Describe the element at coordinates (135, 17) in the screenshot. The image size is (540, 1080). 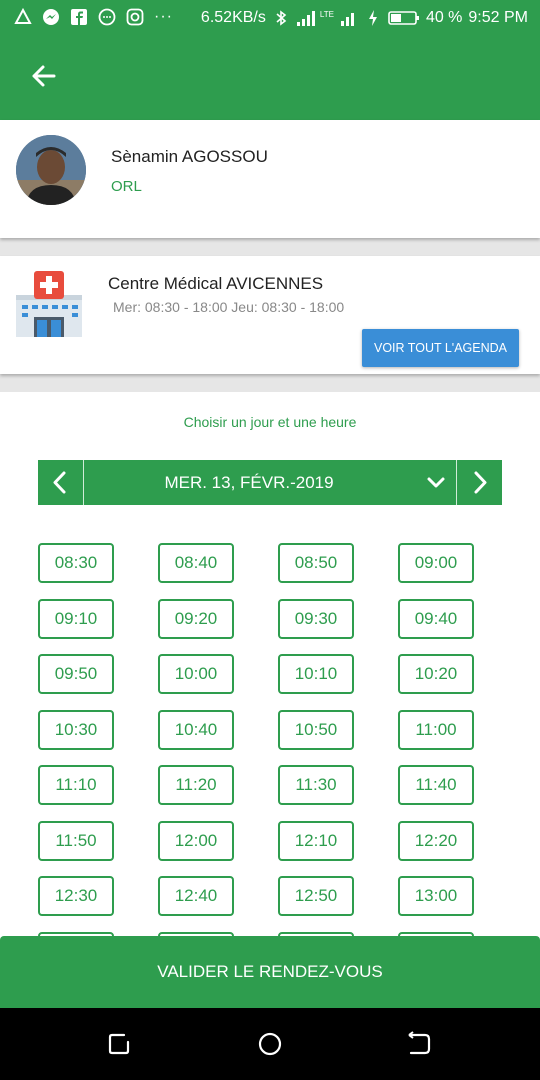
I see `instagram-icon` at that location.